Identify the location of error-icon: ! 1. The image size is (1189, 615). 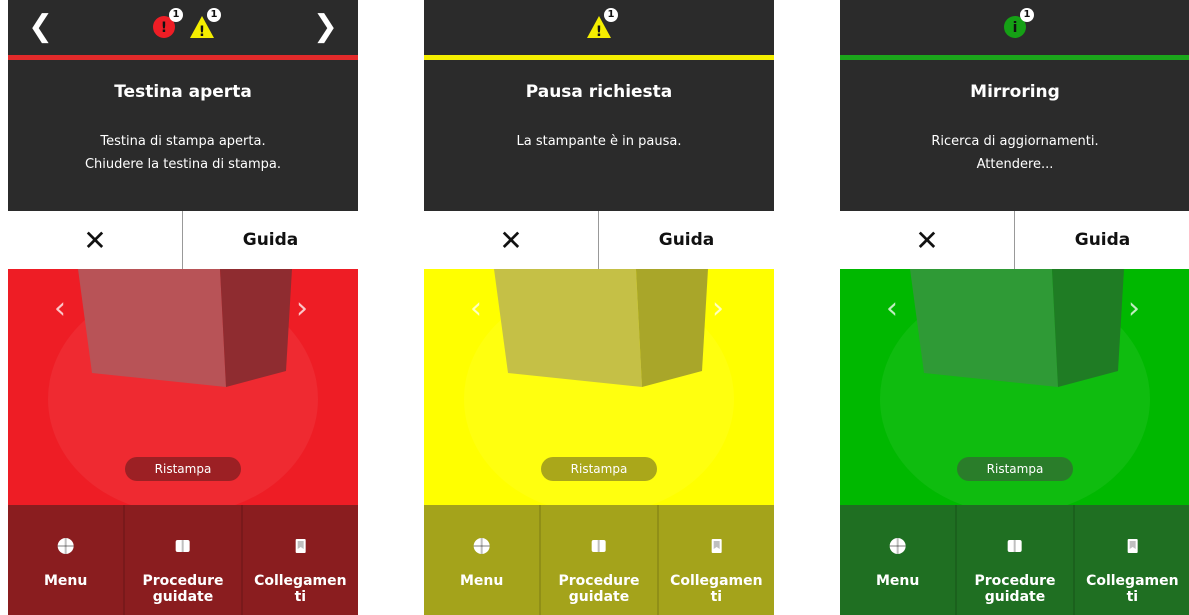
(167, 24).